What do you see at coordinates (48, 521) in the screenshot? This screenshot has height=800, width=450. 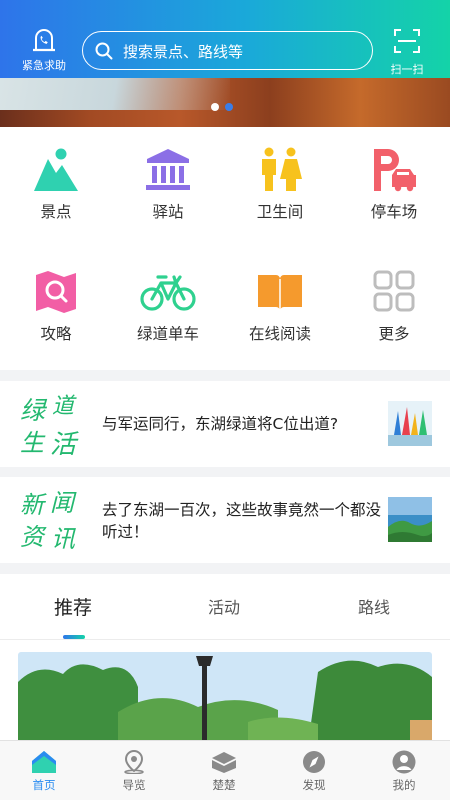 I see `news-info-logo: 新 闻 资 讯` at bounding box center [48, 521].